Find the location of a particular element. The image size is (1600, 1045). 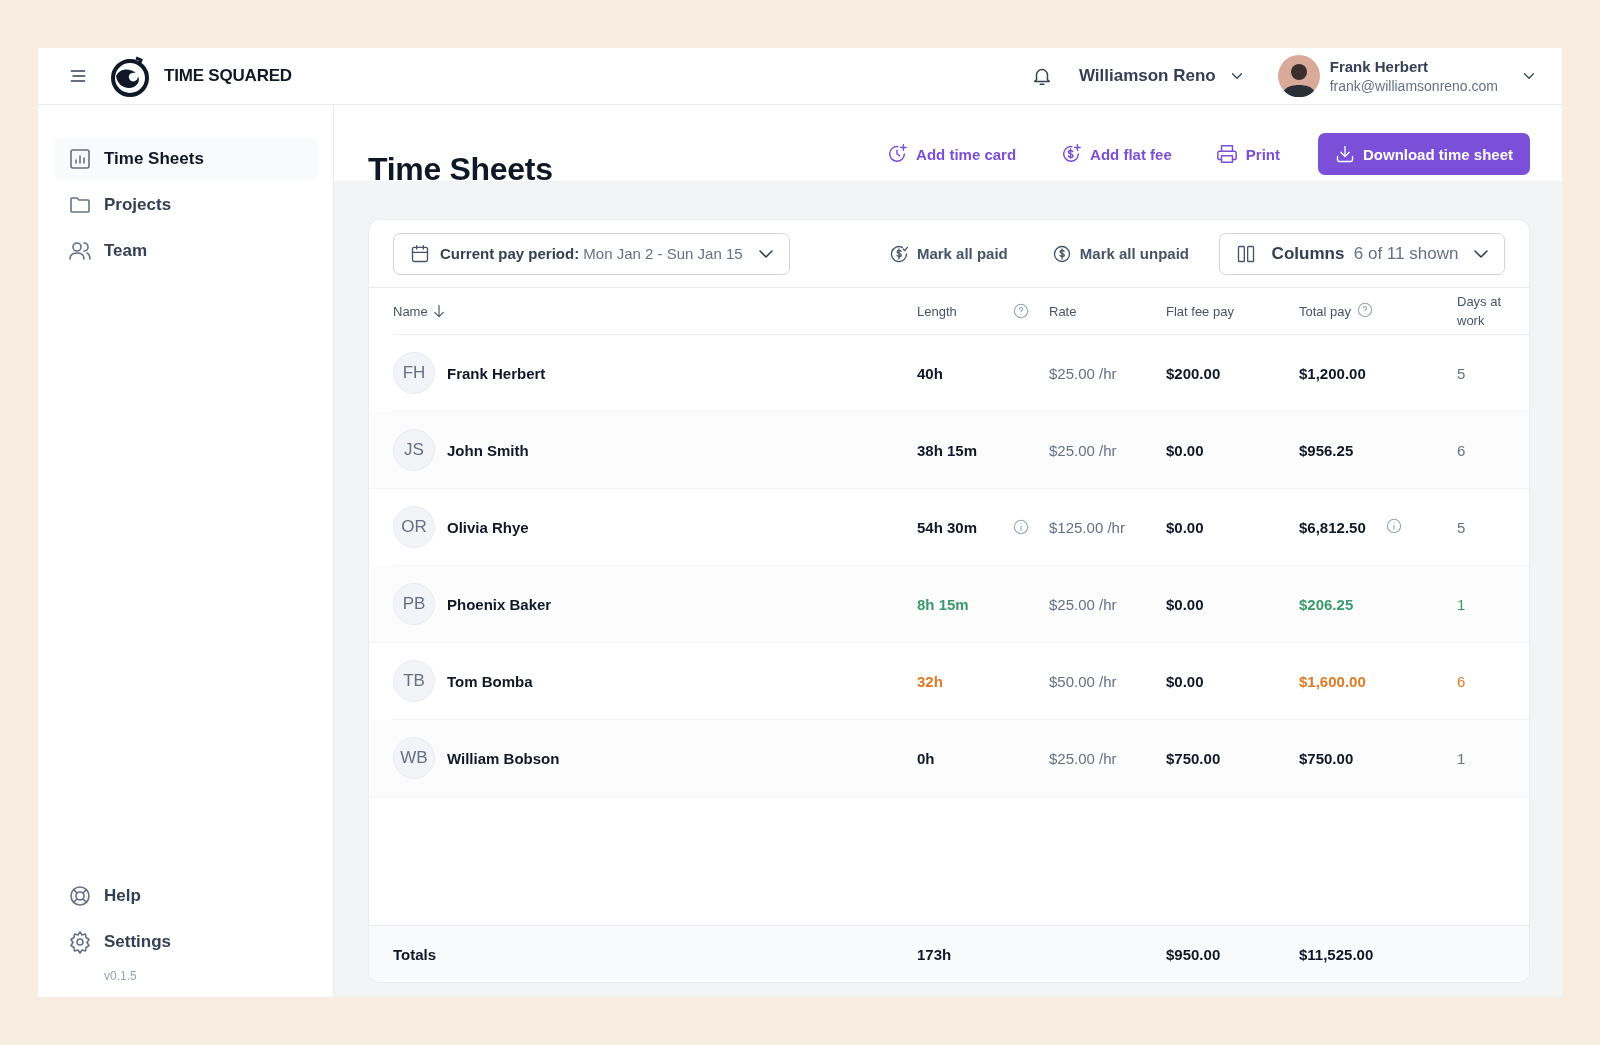

table-cell: $125.00 /hr is located at coordinates (1087, 527).